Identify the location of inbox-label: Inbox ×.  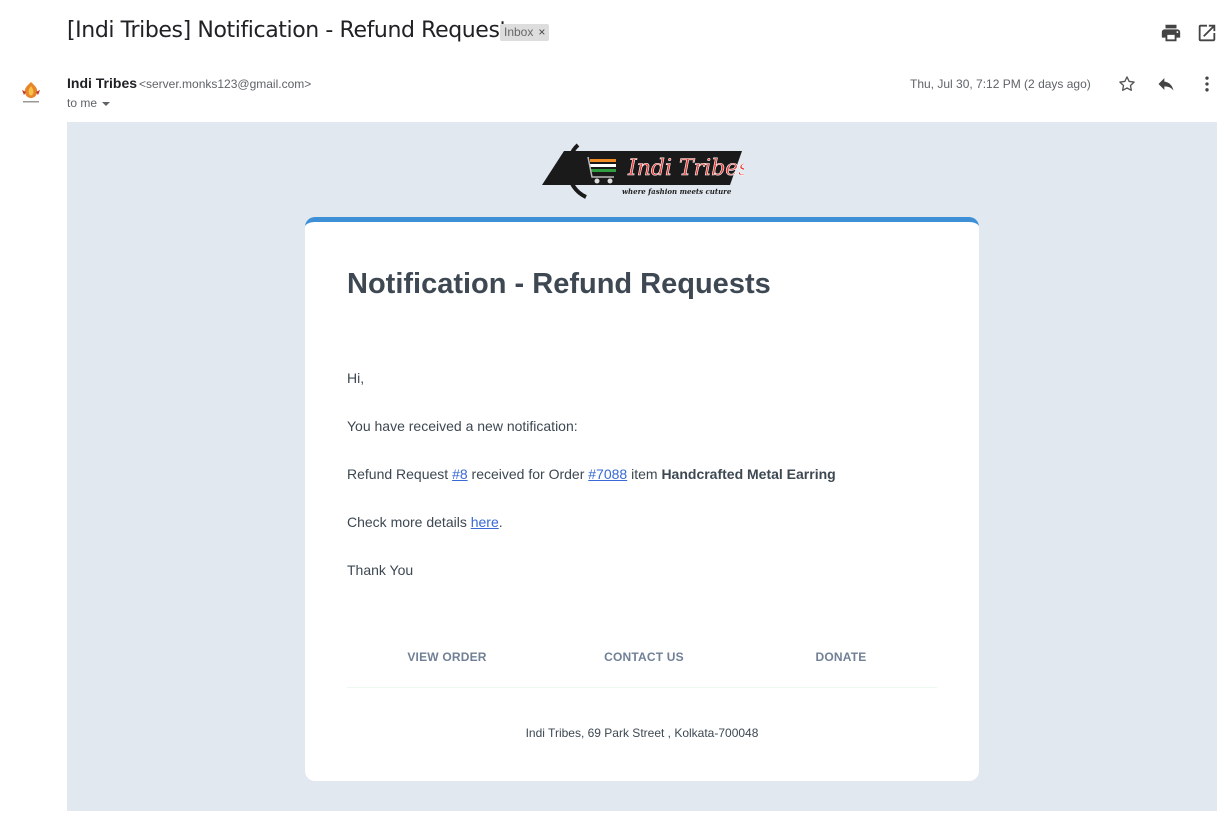
(525, 32).